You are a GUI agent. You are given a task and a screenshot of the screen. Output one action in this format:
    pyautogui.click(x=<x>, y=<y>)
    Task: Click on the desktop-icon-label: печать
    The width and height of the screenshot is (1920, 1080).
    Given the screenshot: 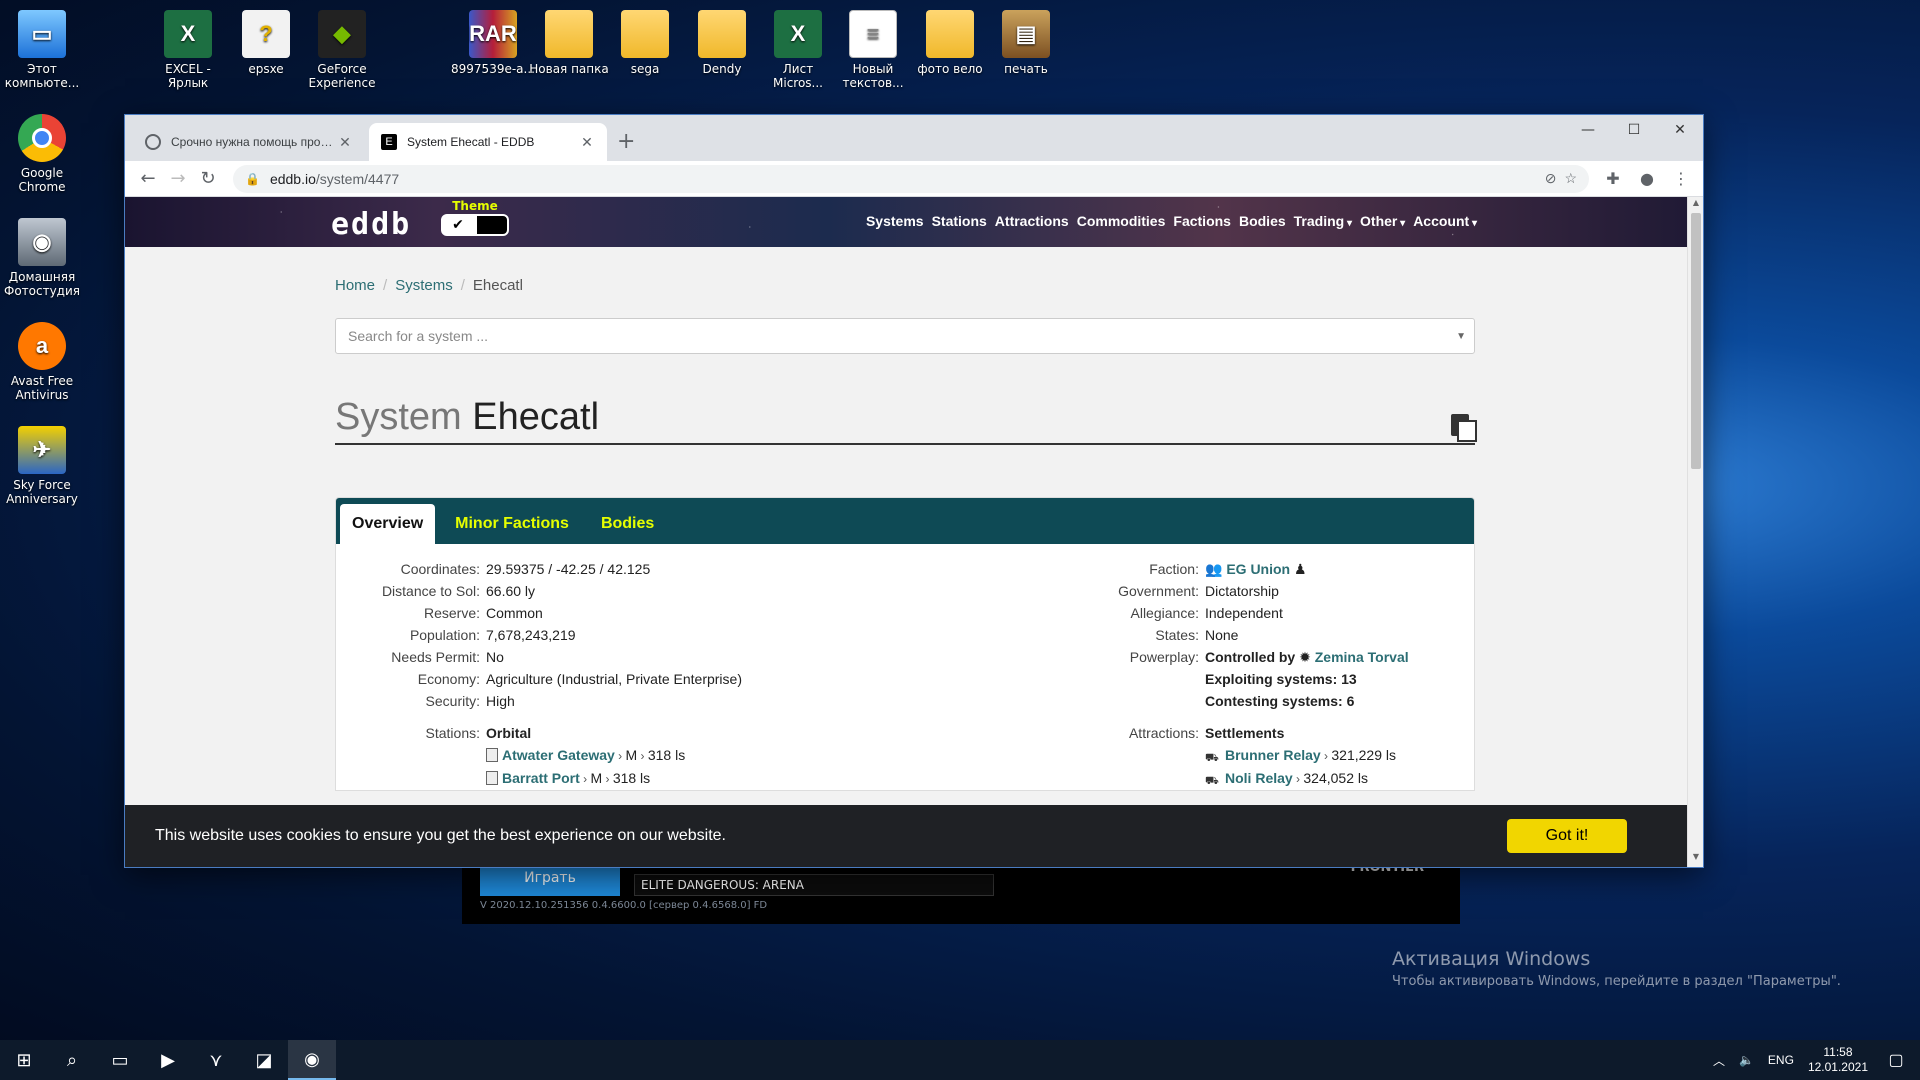 What is the action you would take?
    pyautogui.click(x=1026, y=69)
    